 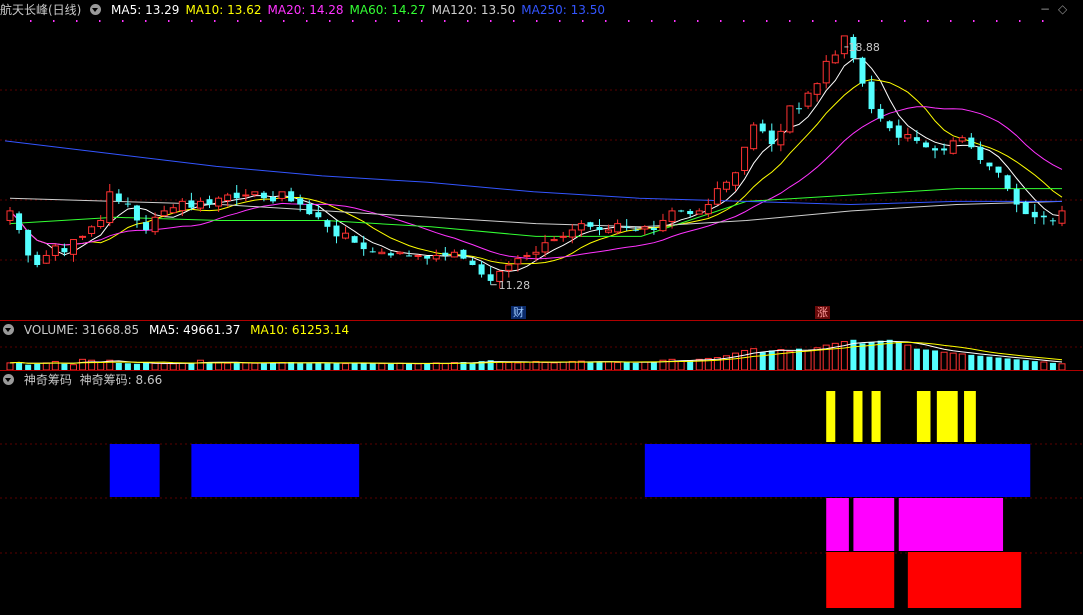 What do you see at coordinates (1045, 9) in the screenshot?
I see `zoom-out-icon: −` at bounding box center [1045, 9].